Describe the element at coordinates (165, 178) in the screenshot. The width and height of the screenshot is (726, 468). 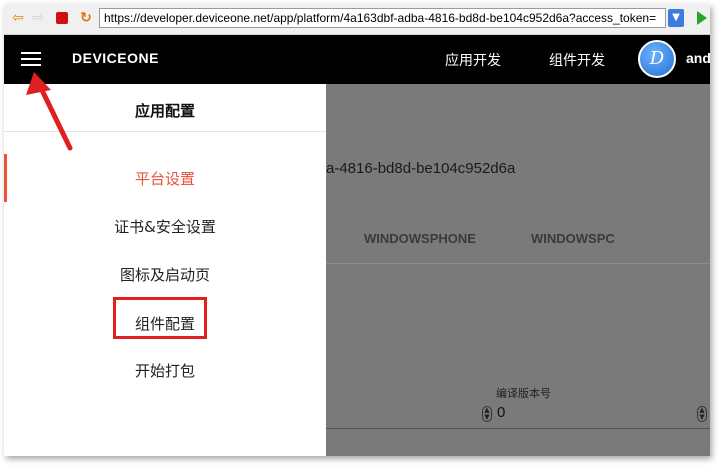
I see `drawer-item-platform-settings: 平台设置` at that location.